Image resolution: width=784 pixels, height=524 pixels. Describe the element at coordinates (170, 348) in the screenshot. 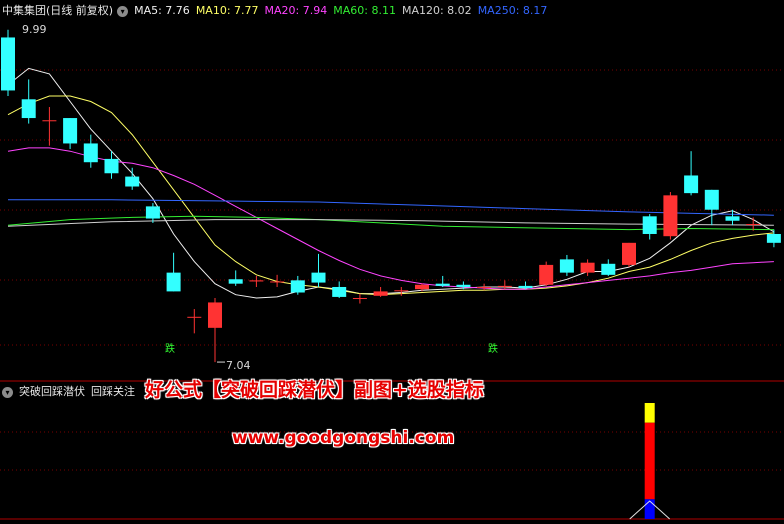

I see `sell-marker-1: 跌` at that location.